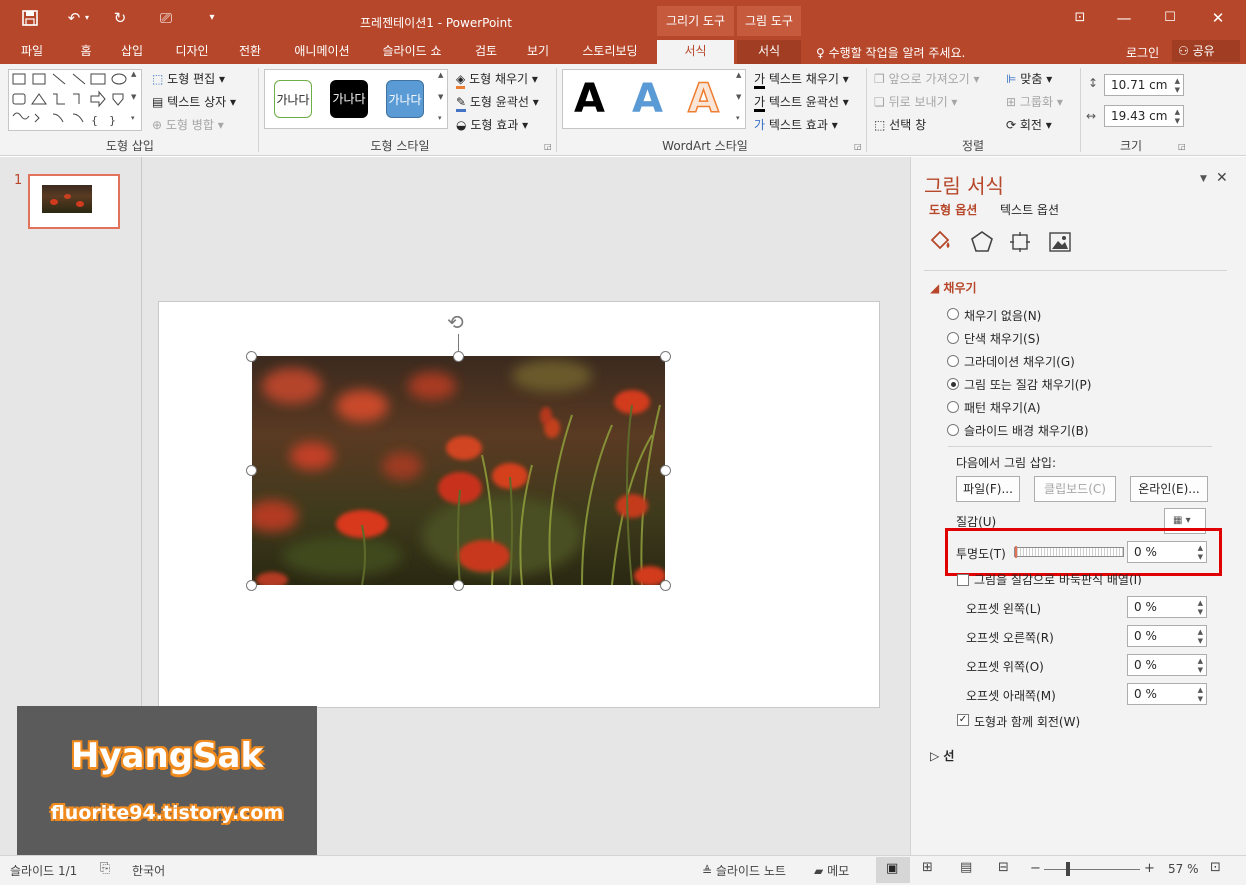  What do you see at coordinates (1183, 869) in the screenshot?
I see `zoom-level: 57 %` at bounding box center [1183, 869].